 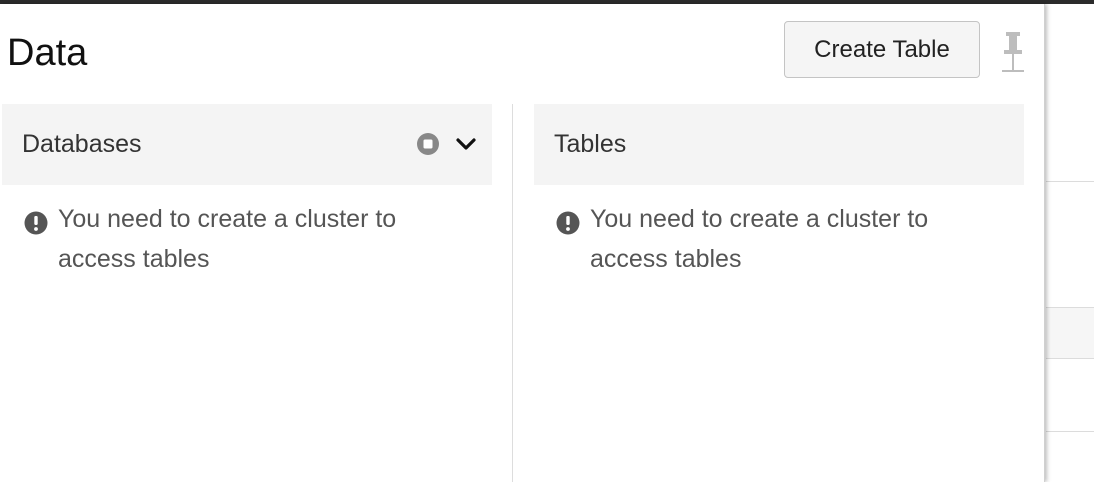 What do you see at coordinates (82, 144) in the screenshot?
I see `databases-label: Databases` at bounding box center [82, 144].